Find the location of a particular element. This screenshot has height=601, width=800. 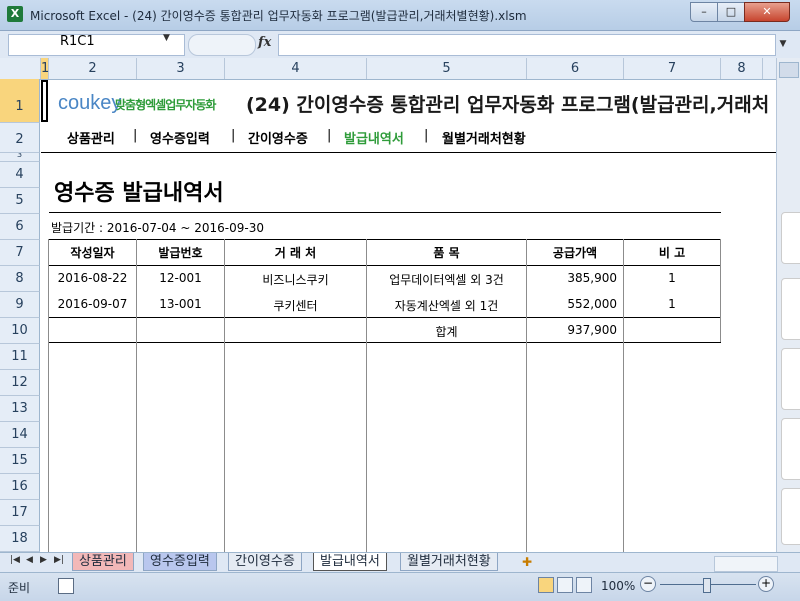

last-sheet-icon: ▶| is located at coordinates (59, 560).